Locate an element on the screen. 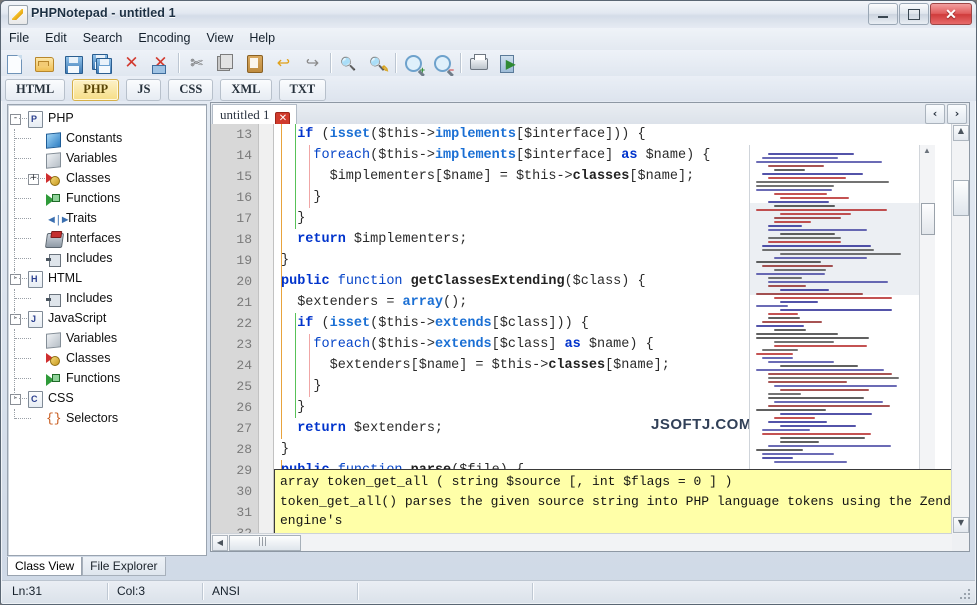 This screenshot has width=977, height=605. maximize-icon is located at coordinates (914, 14).